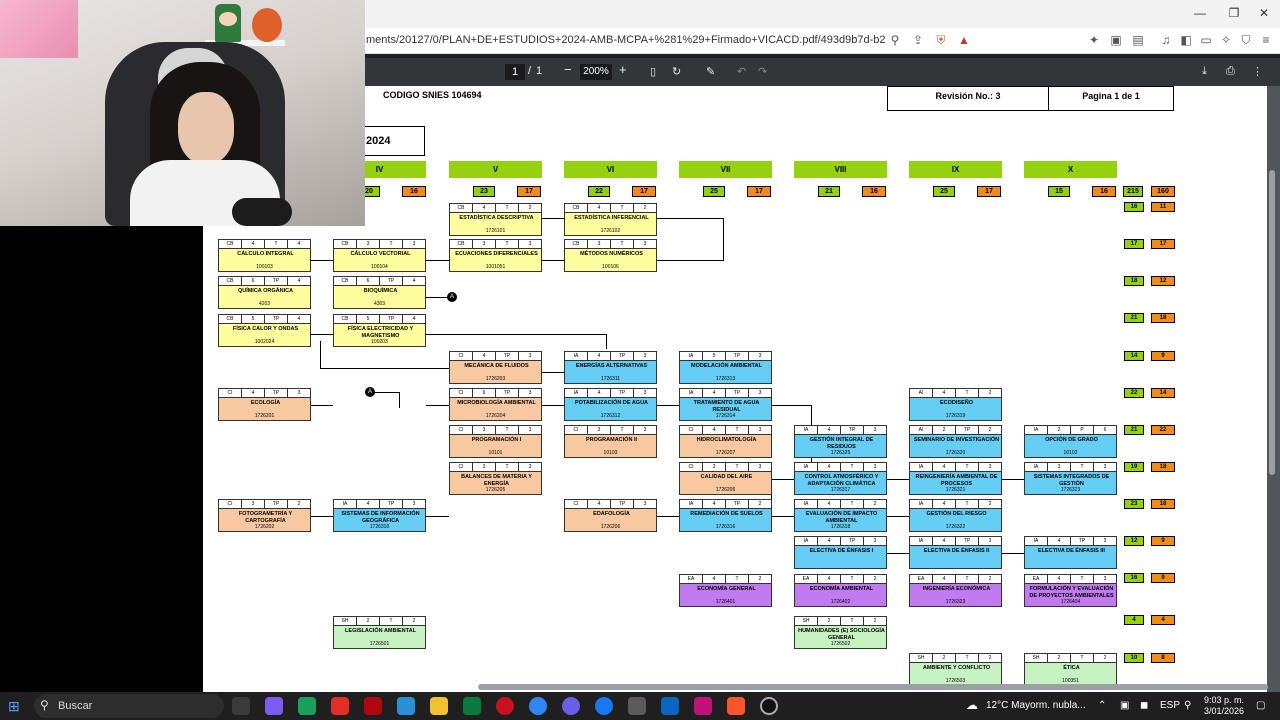 The width and height of the screenshot is (1280, 720). I want to click on excel-icon, so click(472, 706).